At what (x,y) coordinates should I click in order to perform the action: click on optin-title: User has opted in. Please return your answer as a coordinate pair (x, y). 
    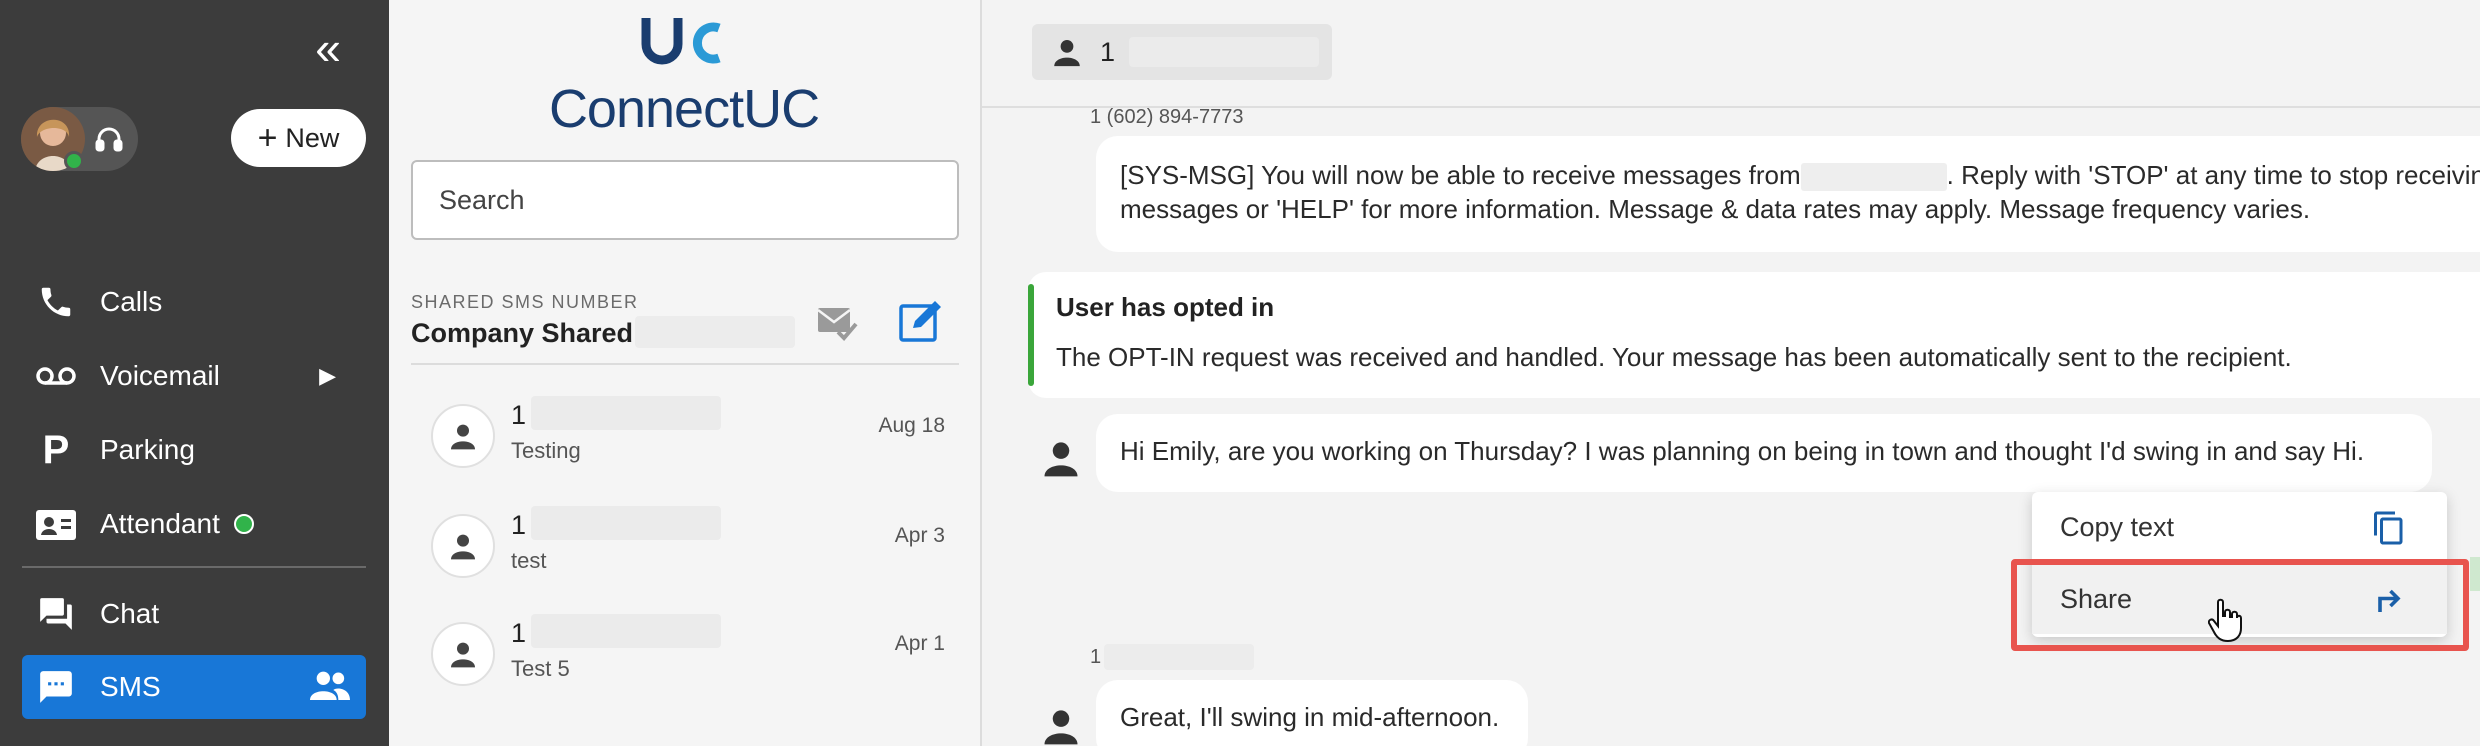
    Looking at the image, I should click on (1165, 307).